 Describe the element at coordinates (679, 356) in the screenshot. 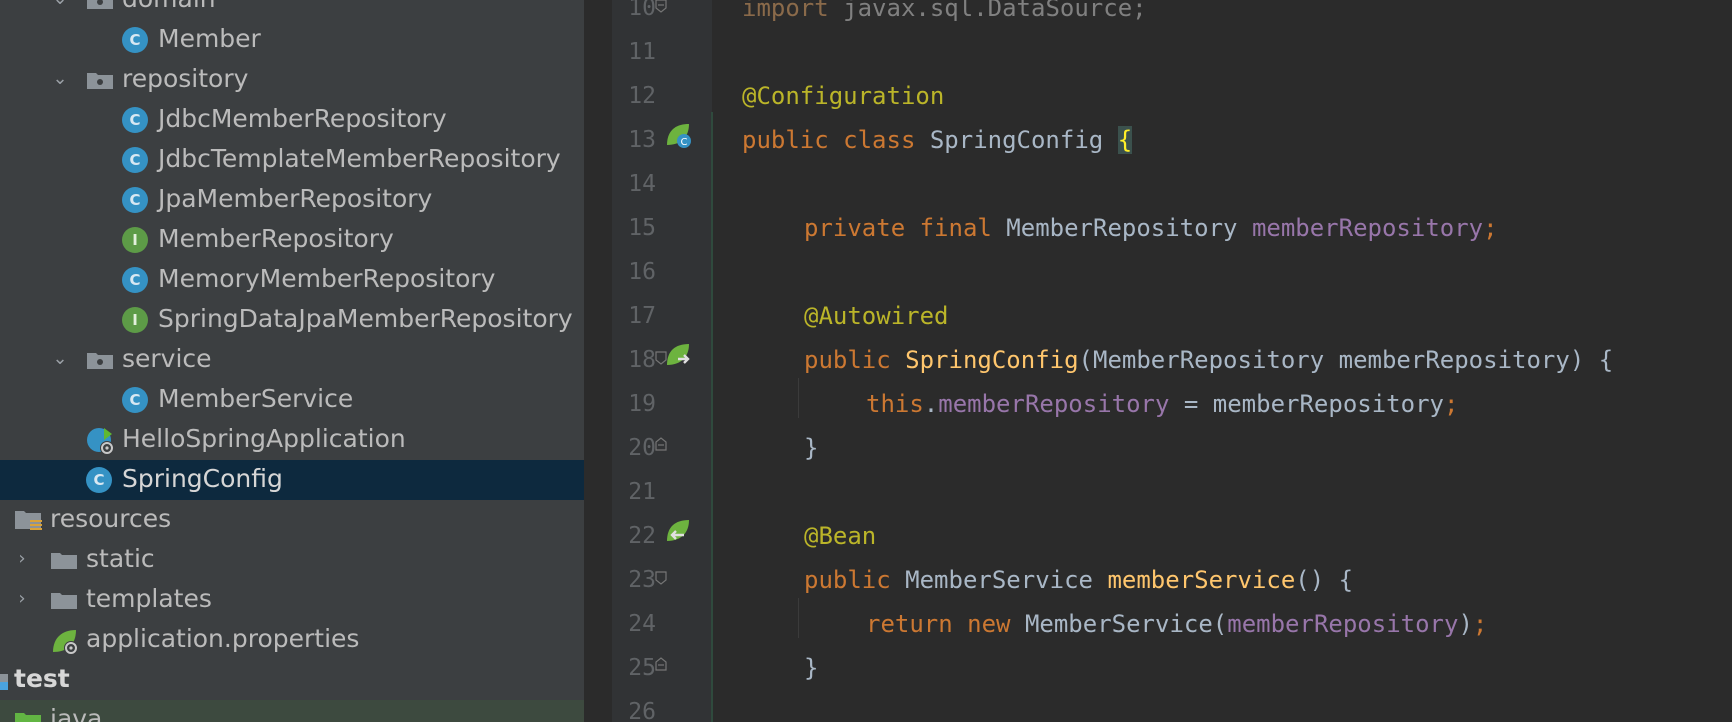

I see `spring-autowired-icon` at that location.